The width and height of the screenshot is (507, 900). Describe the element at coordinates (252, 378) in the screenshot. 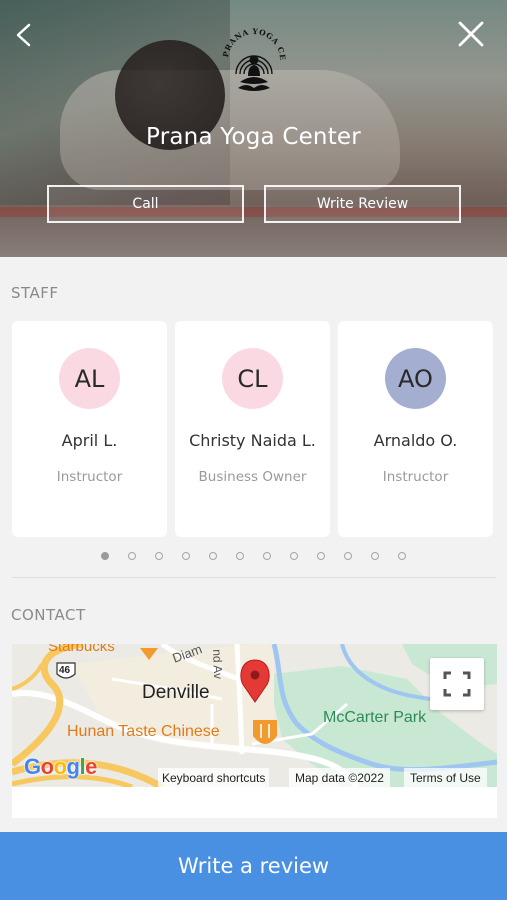

I see `avatar: CL` at that location.